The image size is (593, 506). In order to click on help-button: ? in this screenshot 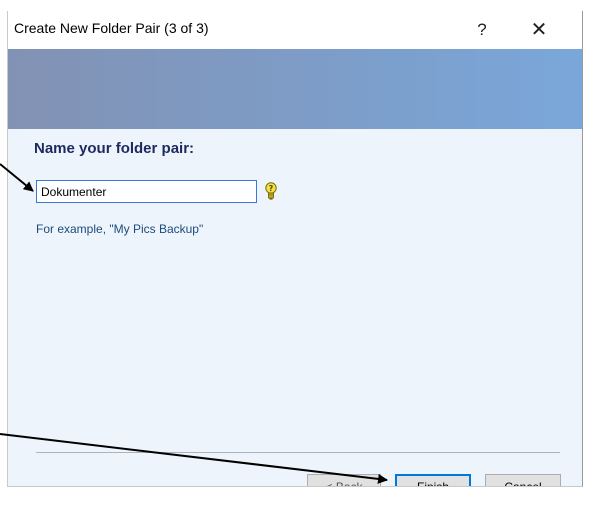, I will do `click(482, 30)`.